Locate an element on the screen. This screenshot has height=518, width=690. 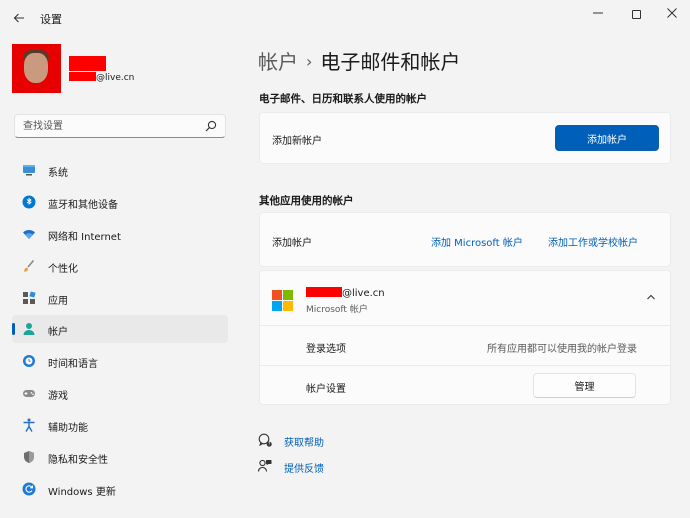
signin-options-value: 所有应用都可以使用我的帐户登录 is located at coordinates (562, 349).